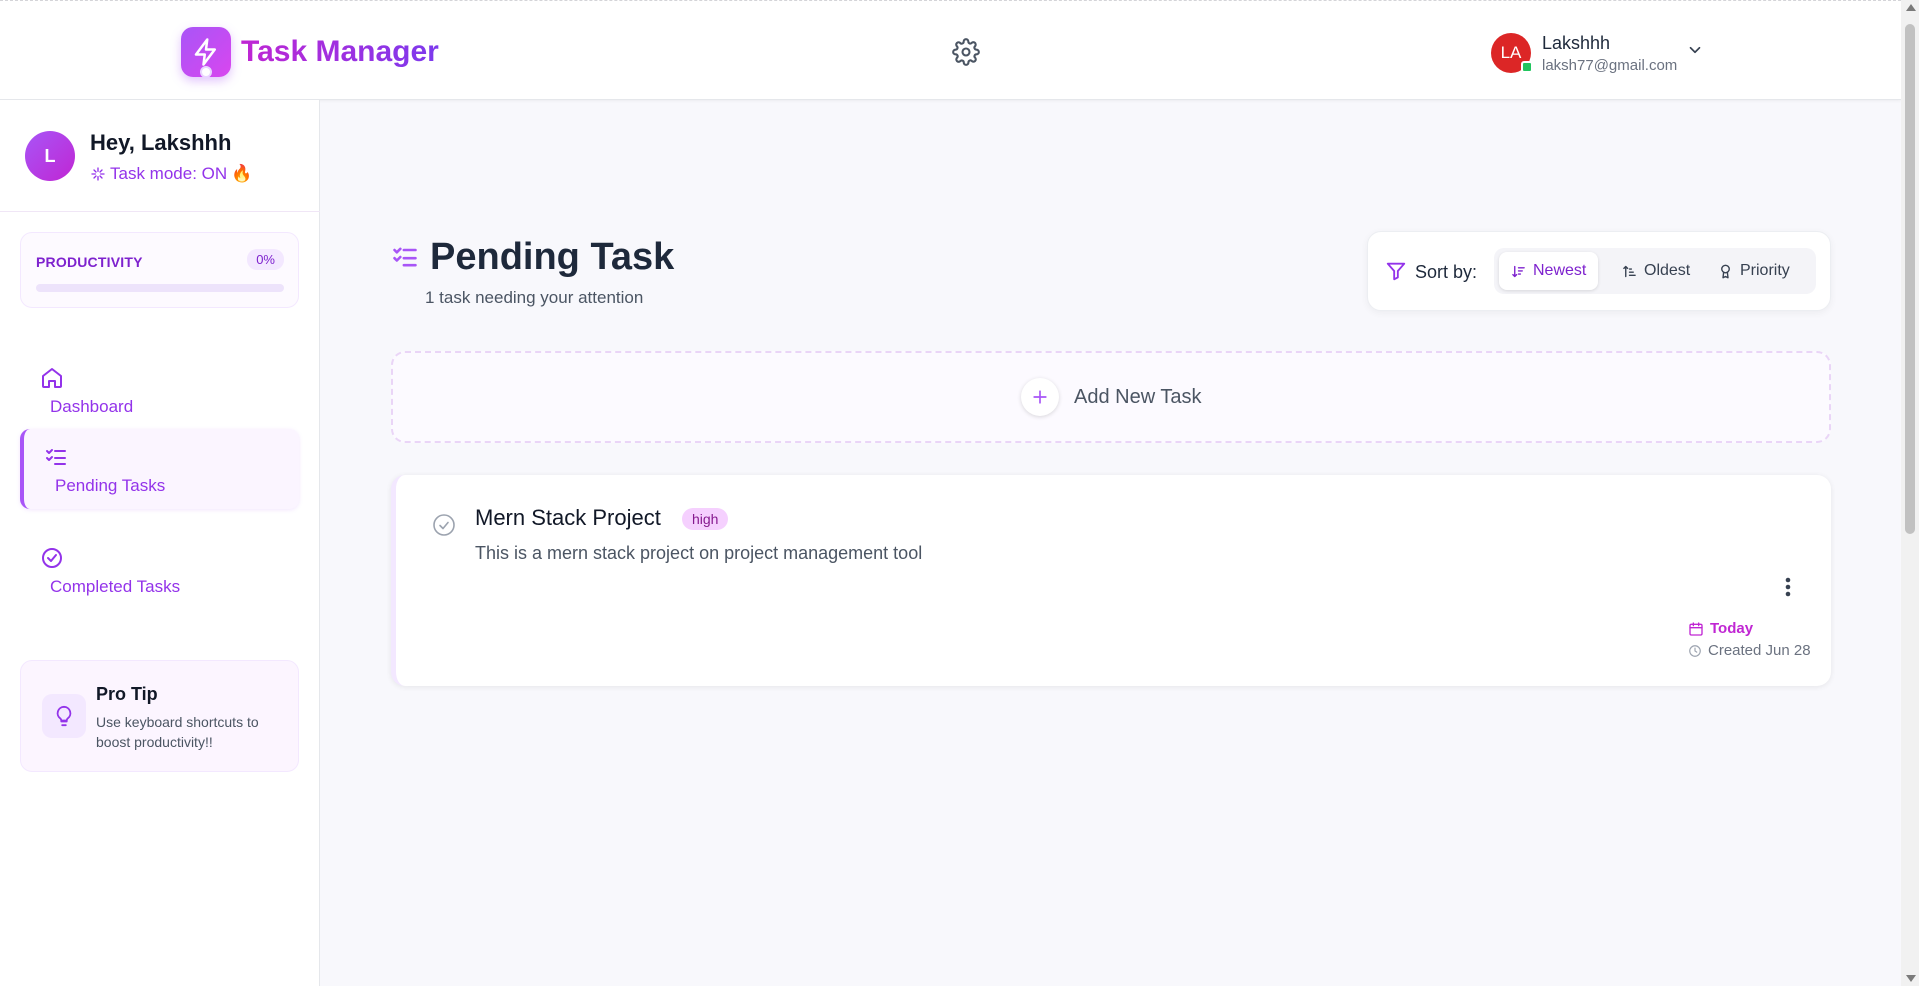  I want to click on sort-oldest-button: Oldest, so click(1656, 271).